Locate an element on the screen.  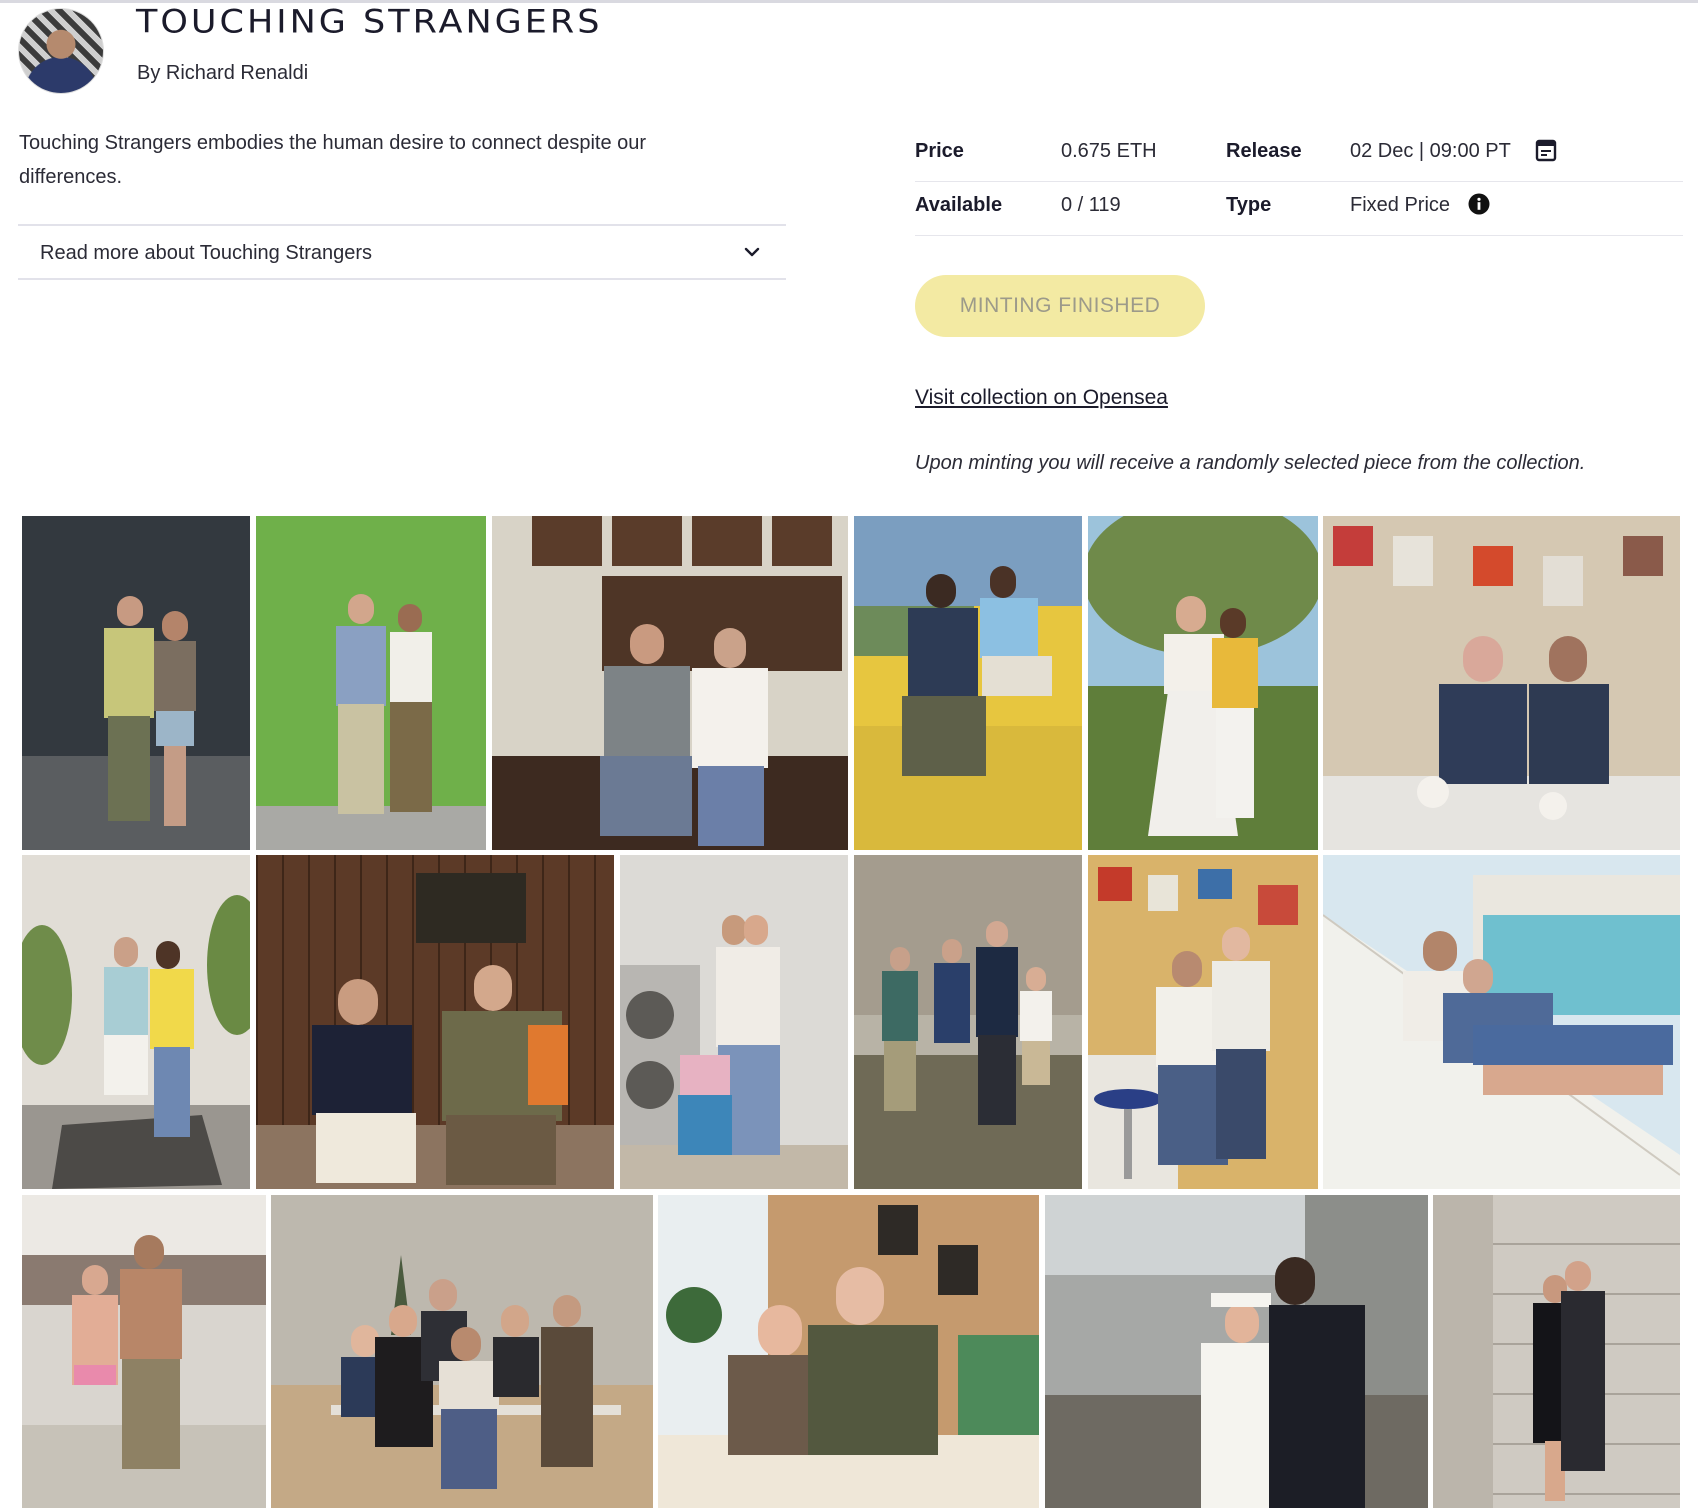
info-icon is located at coordinates (1479, 204).